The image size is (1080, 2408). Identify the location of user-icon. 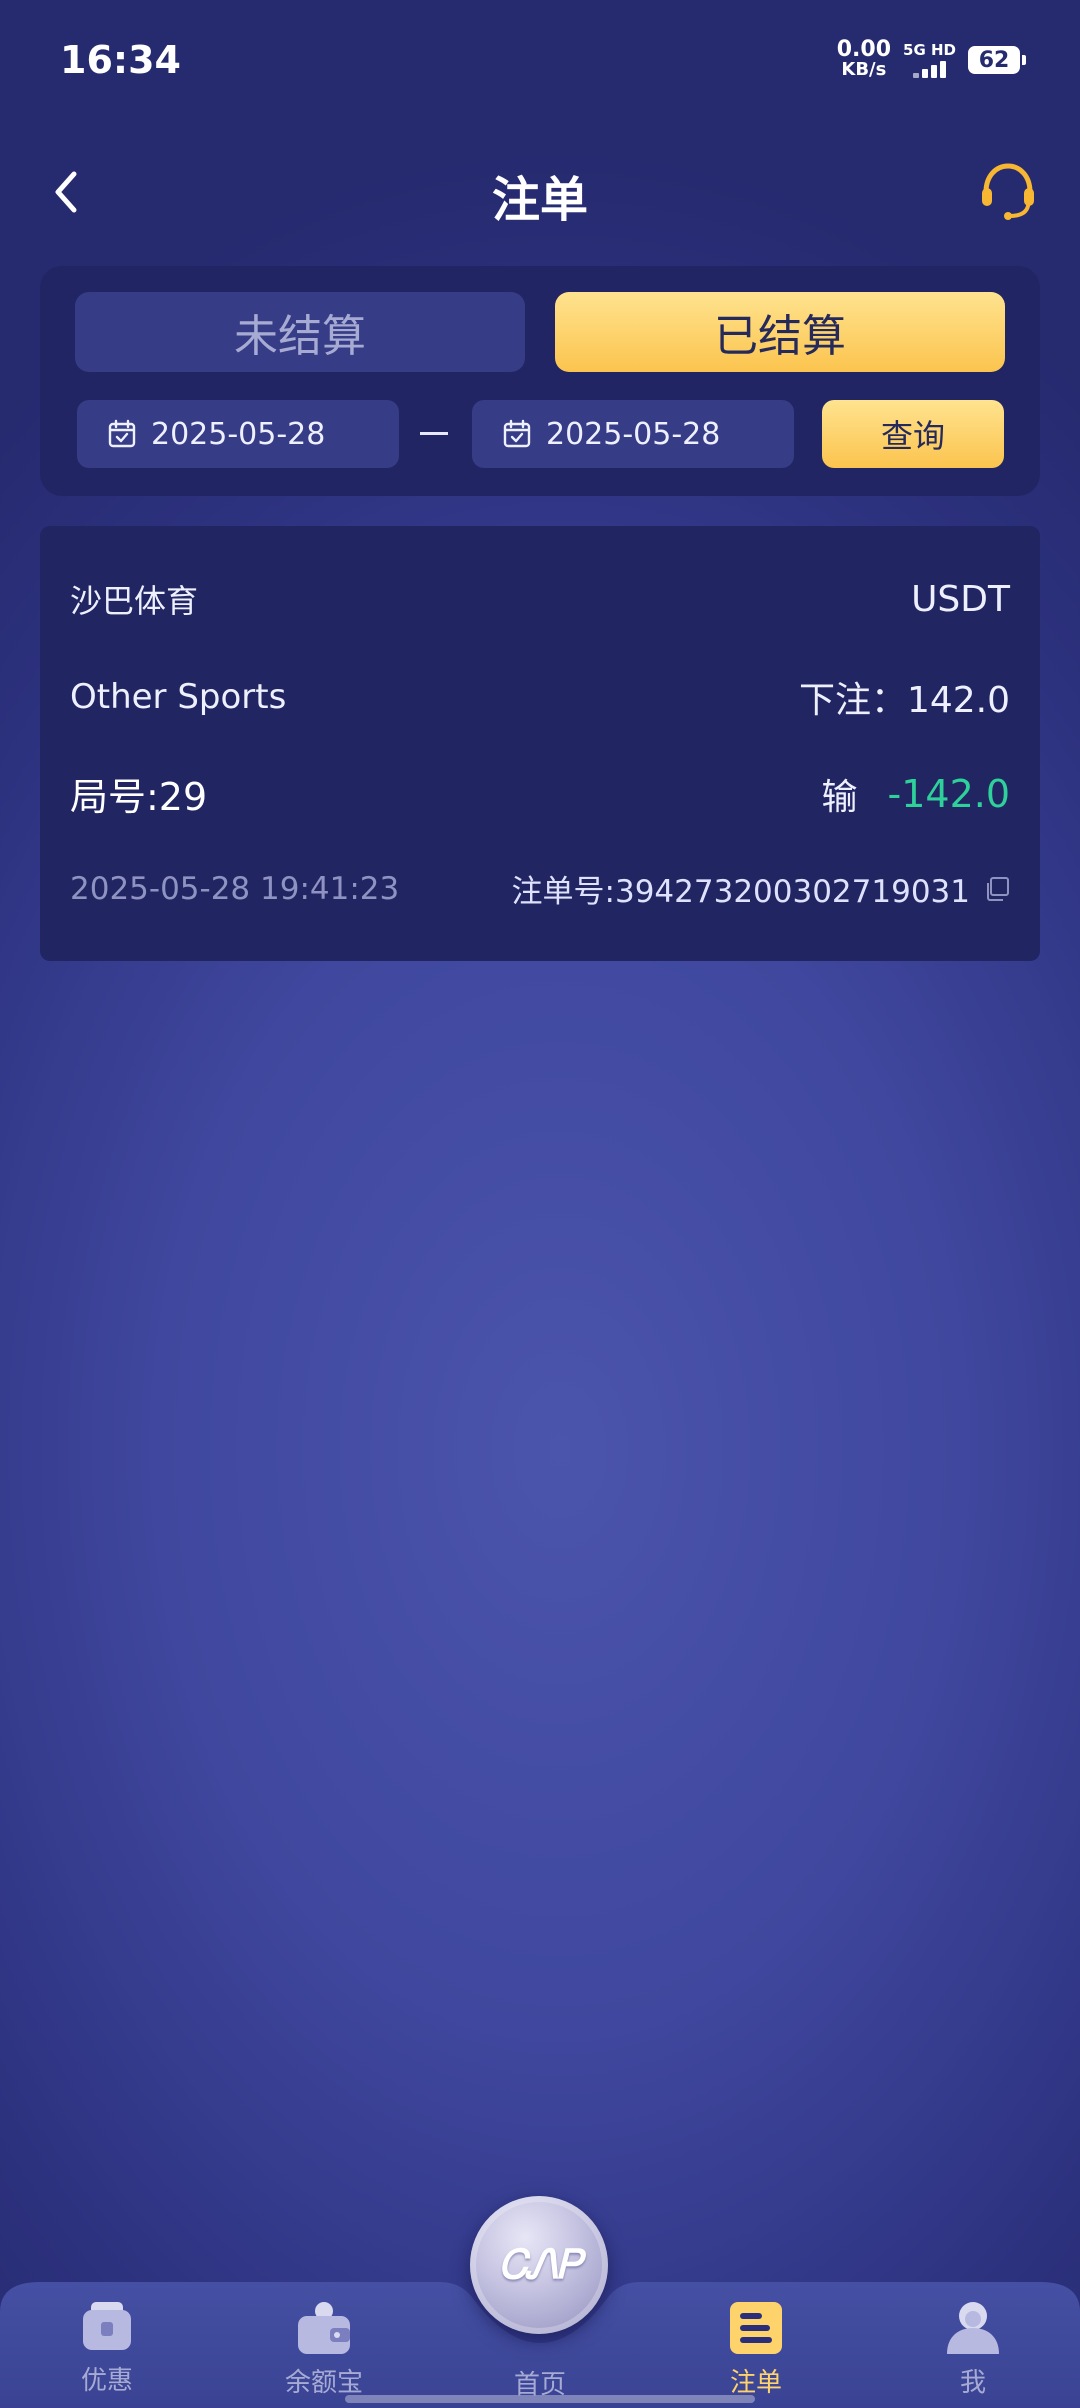
(973, 2328).